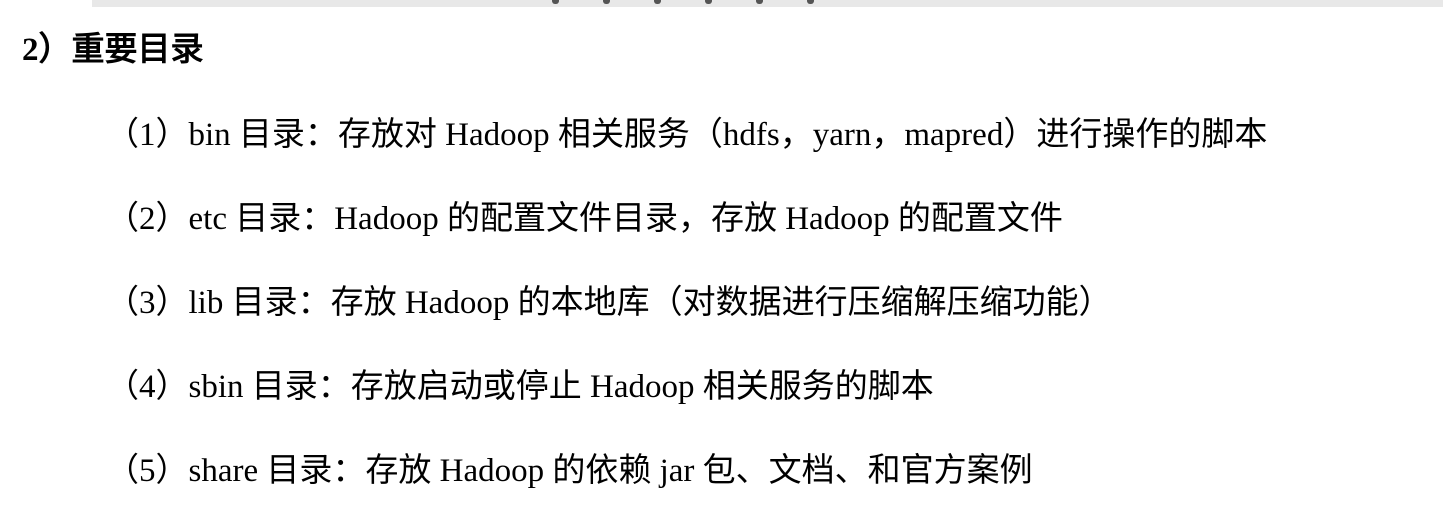 This screenshot has height=530, width=1443. What do you see at coordinates (569, 471) in the screenshot?
I see `list-item-share: （5）share 目录：存放 Hadoop 的依赖 jar 包、文档、和官方案例` at bounding box center [569, 471].